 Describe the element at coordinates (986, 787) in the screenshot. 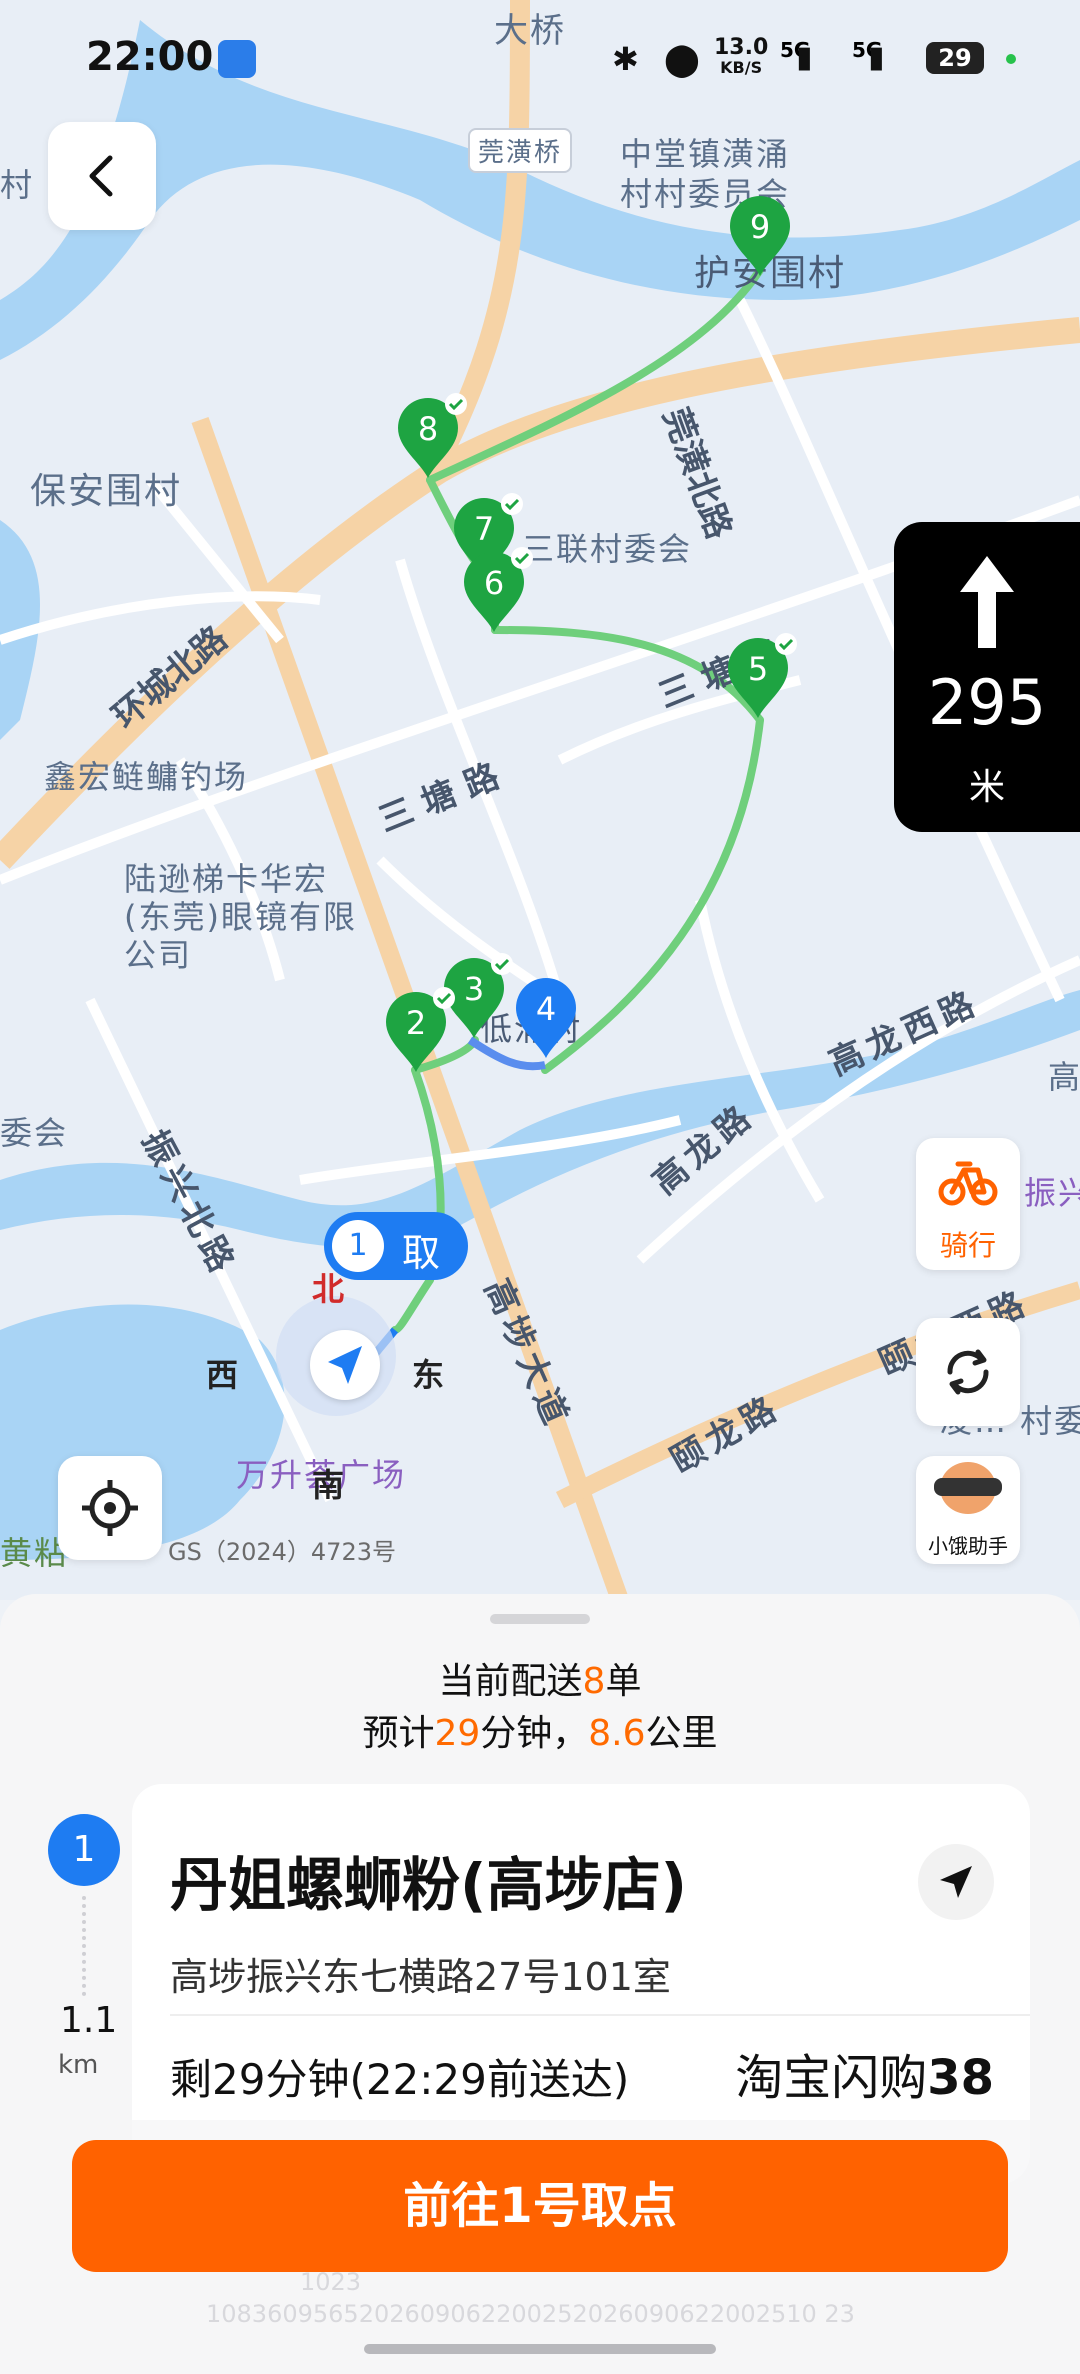

I see `turn-distance-unit: 米` at that location.